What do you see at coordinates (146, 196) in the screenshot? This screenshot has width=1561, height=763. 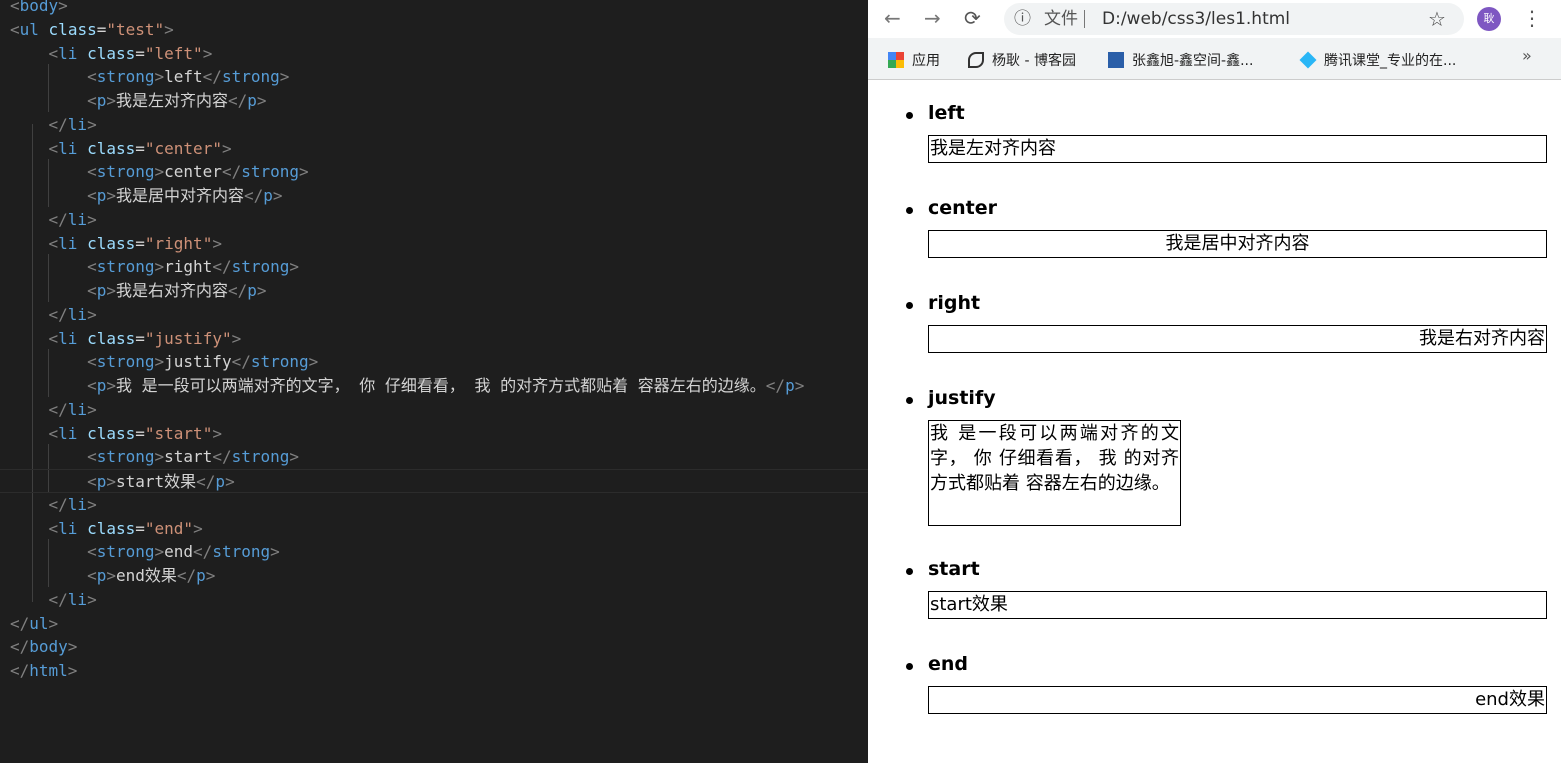 I see `code-line: <p>我是居中对齐内容</p>` at bounding box center [146, 196].